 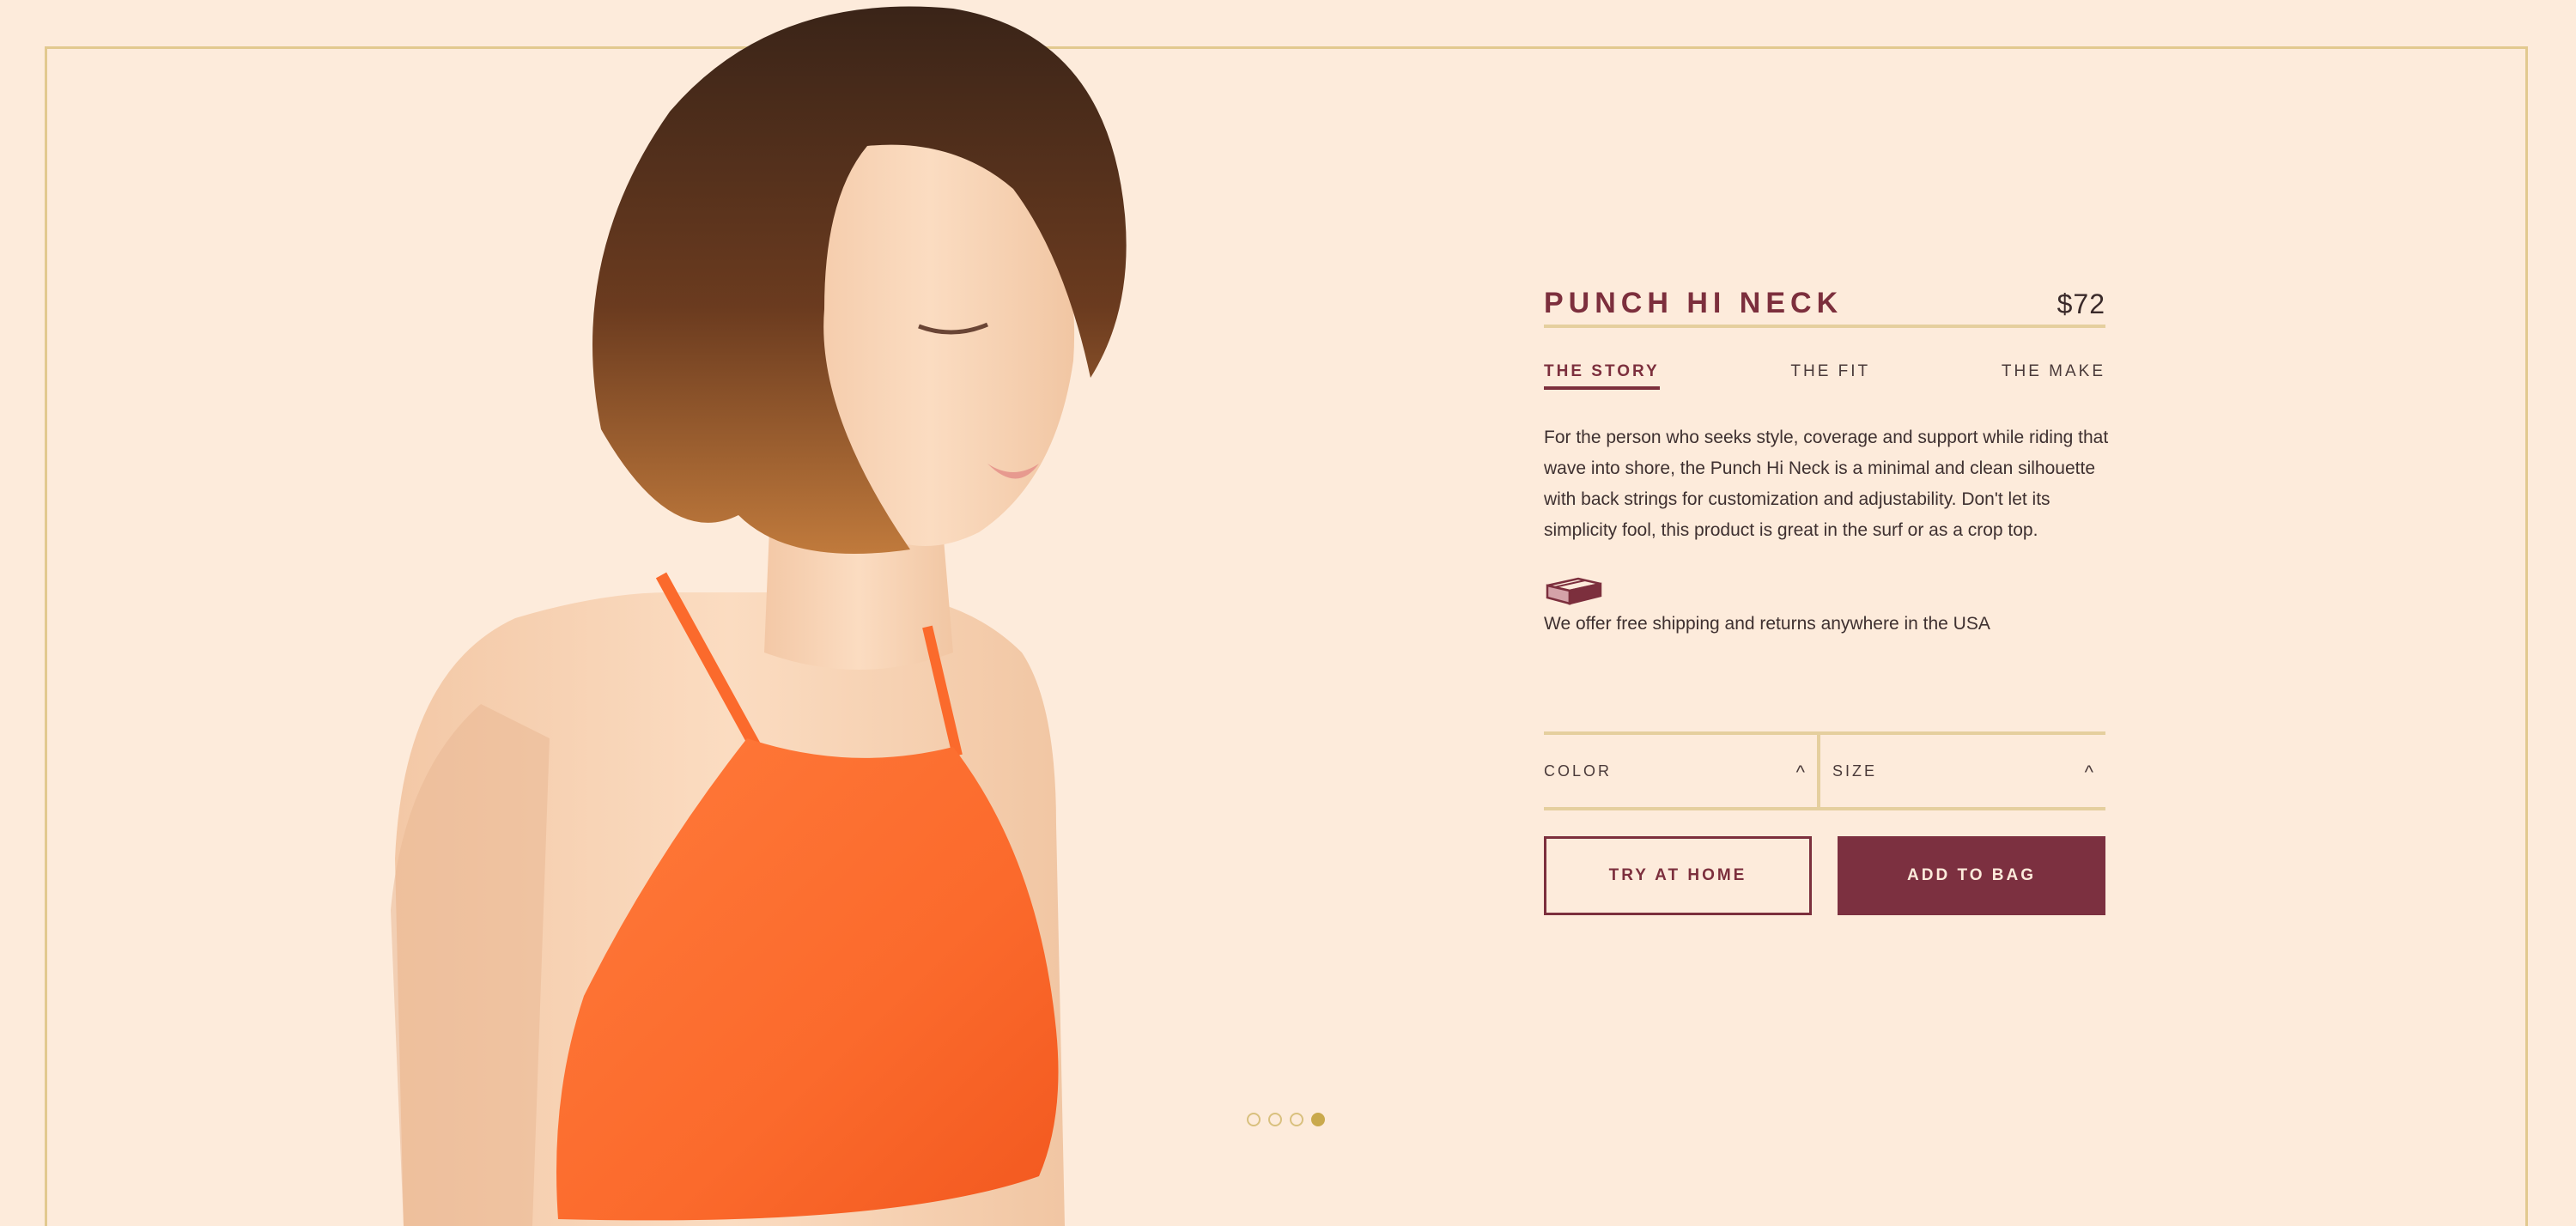 What do you see at coordinates (1855, 771) in the screenshot?
I see `size-label: SIZE` at bounding box center [1855, 771].